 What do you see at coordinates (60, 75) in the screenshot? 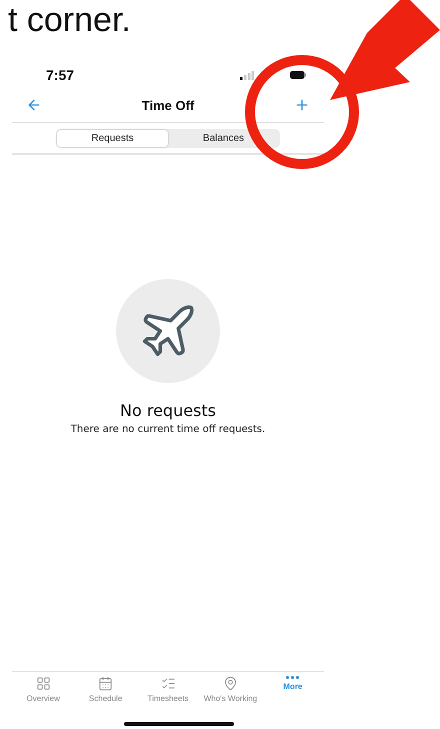
I see `status-time: 7:57` at bounding box center [60, 75].